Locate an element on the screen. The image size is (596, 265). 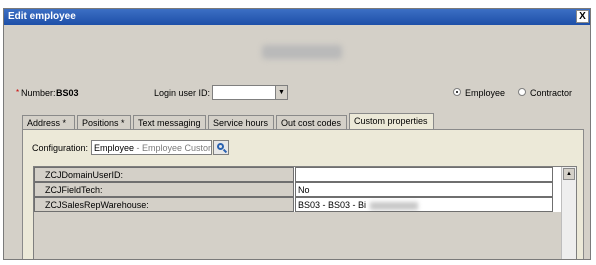
contractor-radio-label: Contractor is located at coordinates (551, 93).